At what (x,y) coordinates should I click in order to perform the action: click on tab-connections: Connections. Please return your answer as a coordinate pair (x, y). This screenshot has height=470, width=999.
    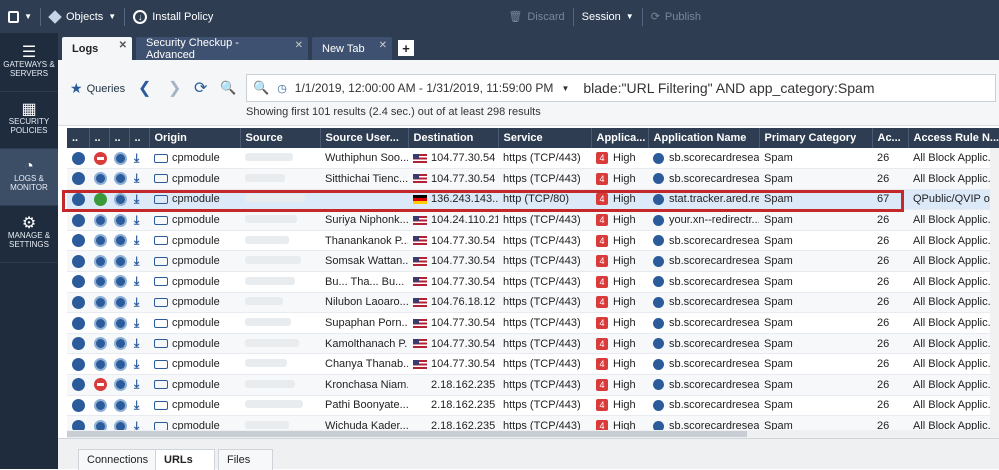
    Looking at the image, I should click on (118, 459).